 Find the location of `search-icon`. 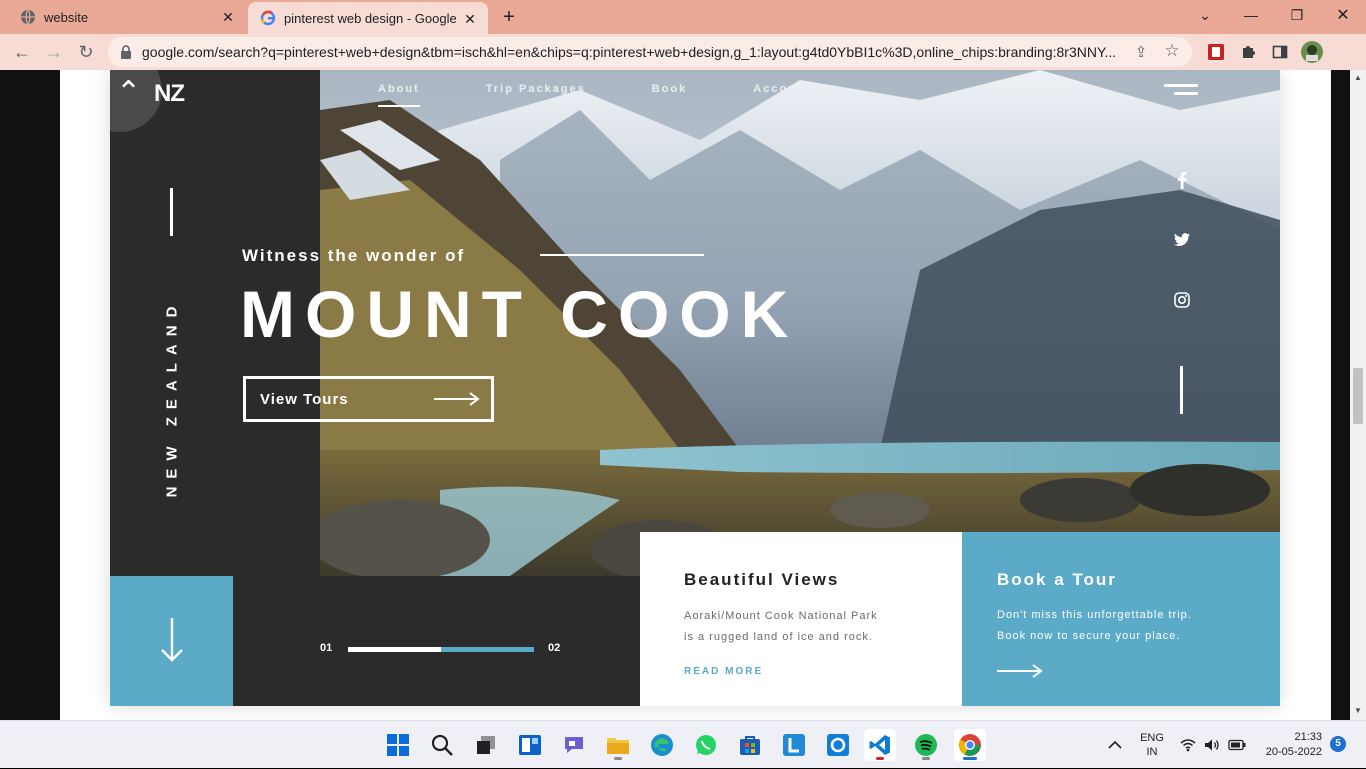

search-icon is located at coordinates (442, 745).